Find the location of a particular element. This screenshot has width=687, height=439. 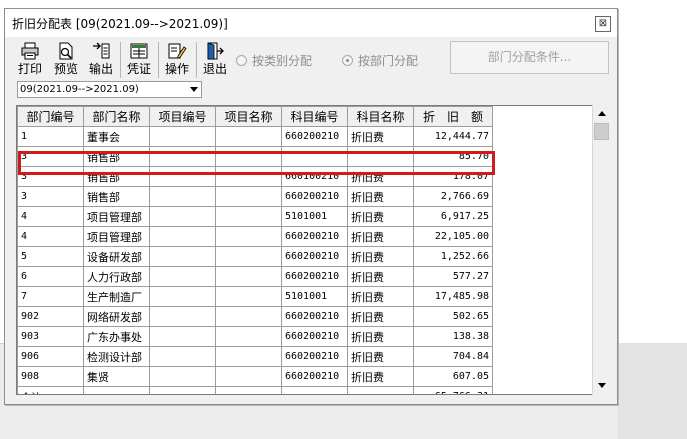

period-value: 09(2021.09-->2021.09) is located at coordinates (79, 89).